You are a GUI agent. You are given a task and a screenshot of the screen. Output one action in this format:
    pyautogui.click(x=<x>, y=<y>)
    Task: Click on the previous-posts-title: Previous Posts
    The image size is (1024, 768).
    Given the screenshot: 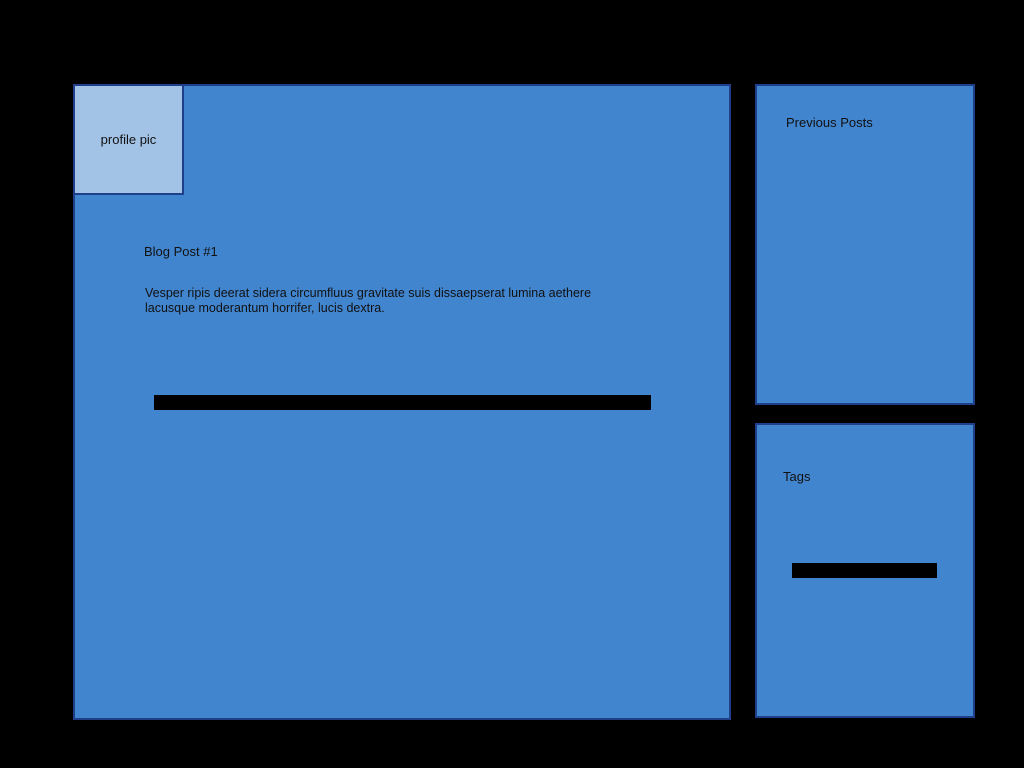 What is the action you would take?
    pyautogui.click(x=829, y=122)
    